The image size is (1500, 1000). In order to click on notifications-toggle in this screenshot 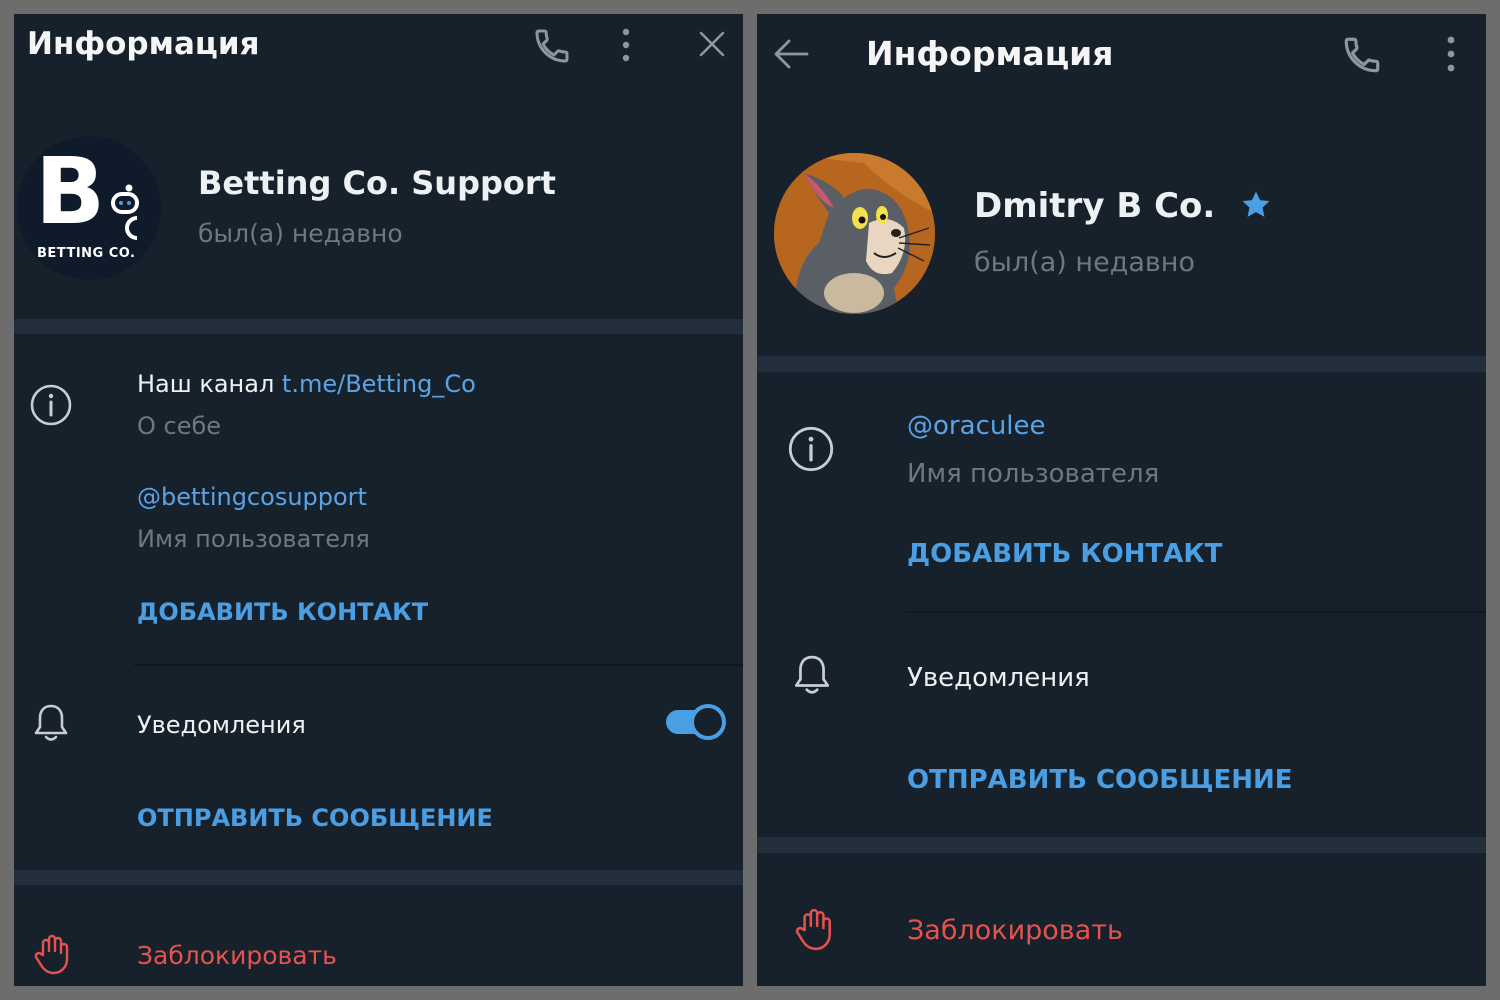, I will do `click(696, 722)`.